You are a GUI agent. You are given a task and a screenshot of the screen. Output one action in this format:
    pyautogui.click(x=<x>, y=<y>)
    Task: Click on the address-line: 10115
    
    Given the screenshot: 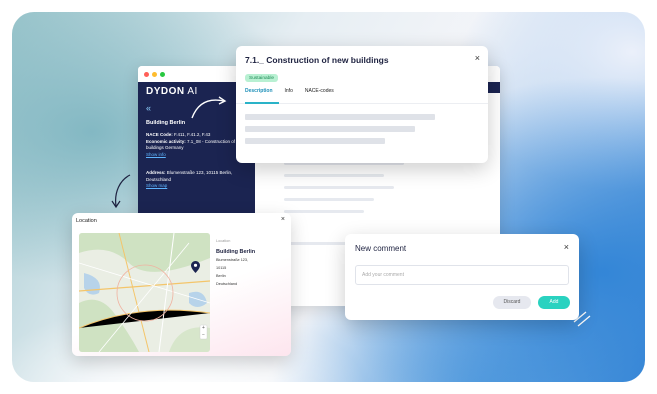 What is the action you would take?
    pyautogui.click(x=221, y=268)
    